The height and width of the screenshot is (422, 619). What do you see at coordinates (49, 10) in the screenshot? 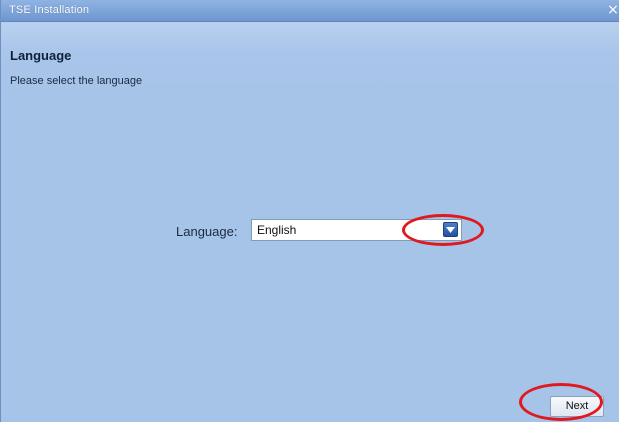
I see `window-title: TSE Installation` at bounding box center [49, 10].